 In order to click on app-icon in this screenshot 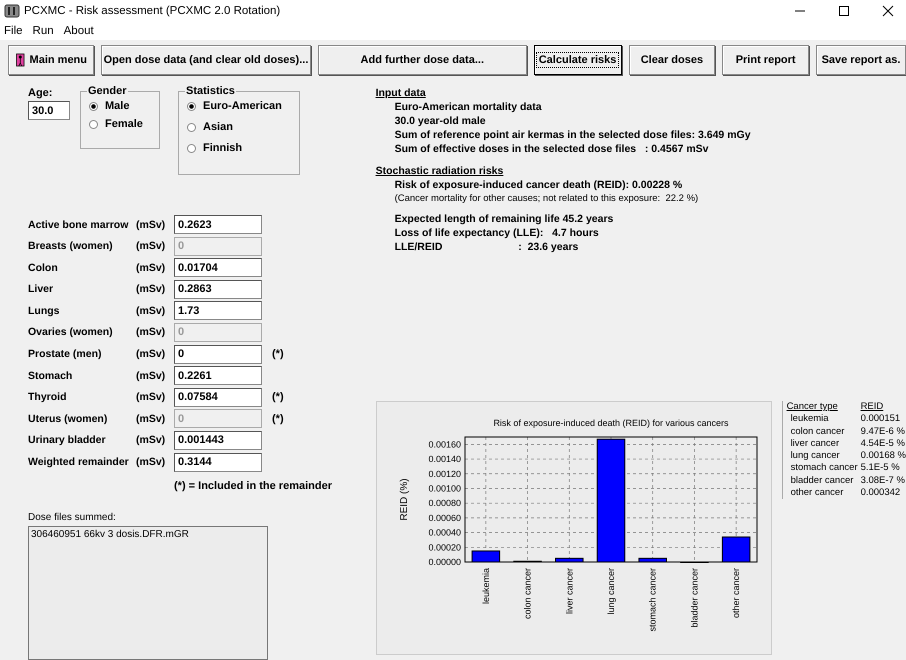, I will do `click(12, 11)`.